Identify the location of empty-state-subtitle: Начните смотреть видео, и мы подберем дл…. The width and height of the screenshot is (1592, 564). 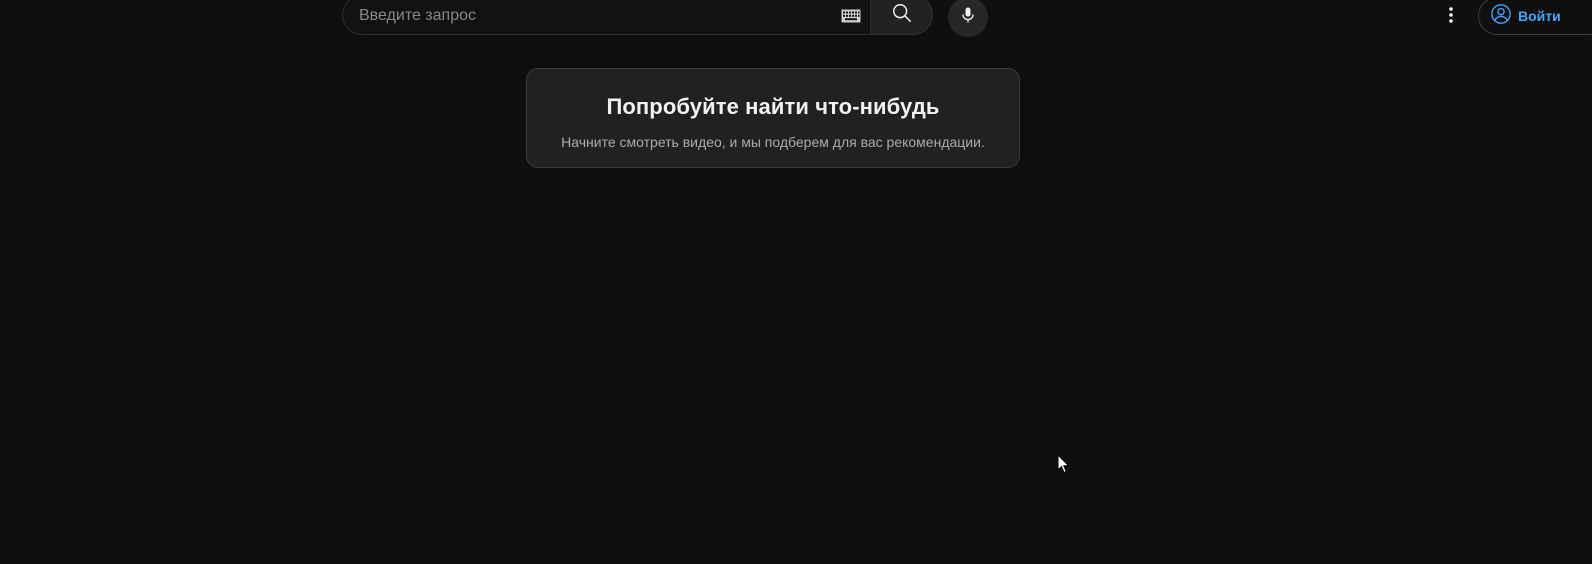
(773, 142).